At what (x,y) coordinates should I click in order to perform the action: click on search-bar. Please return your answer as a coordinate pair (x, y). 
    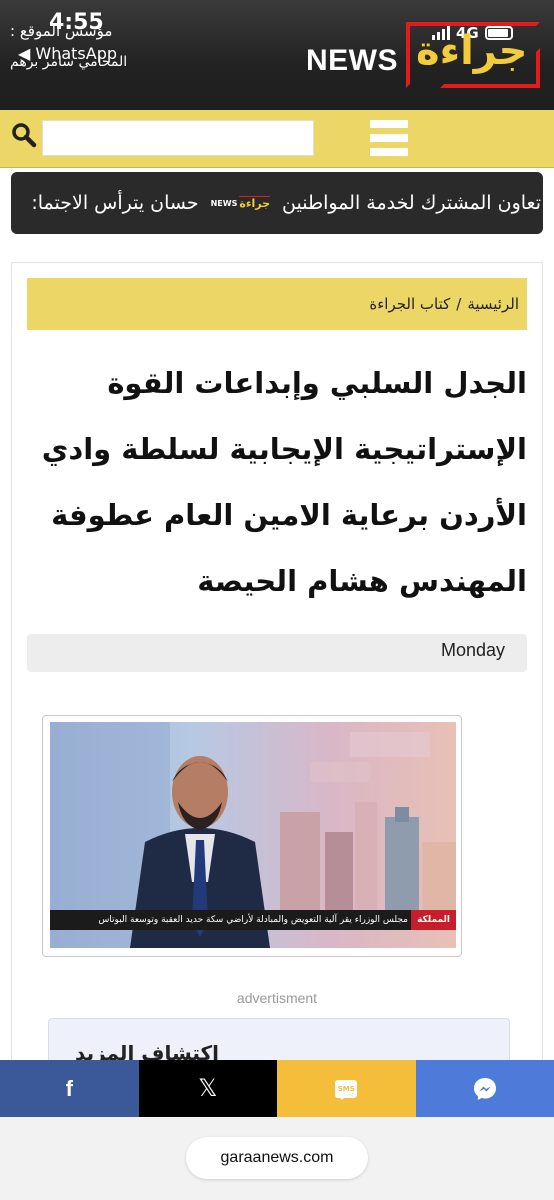
    Looking at the image, I should click on (277, 139).